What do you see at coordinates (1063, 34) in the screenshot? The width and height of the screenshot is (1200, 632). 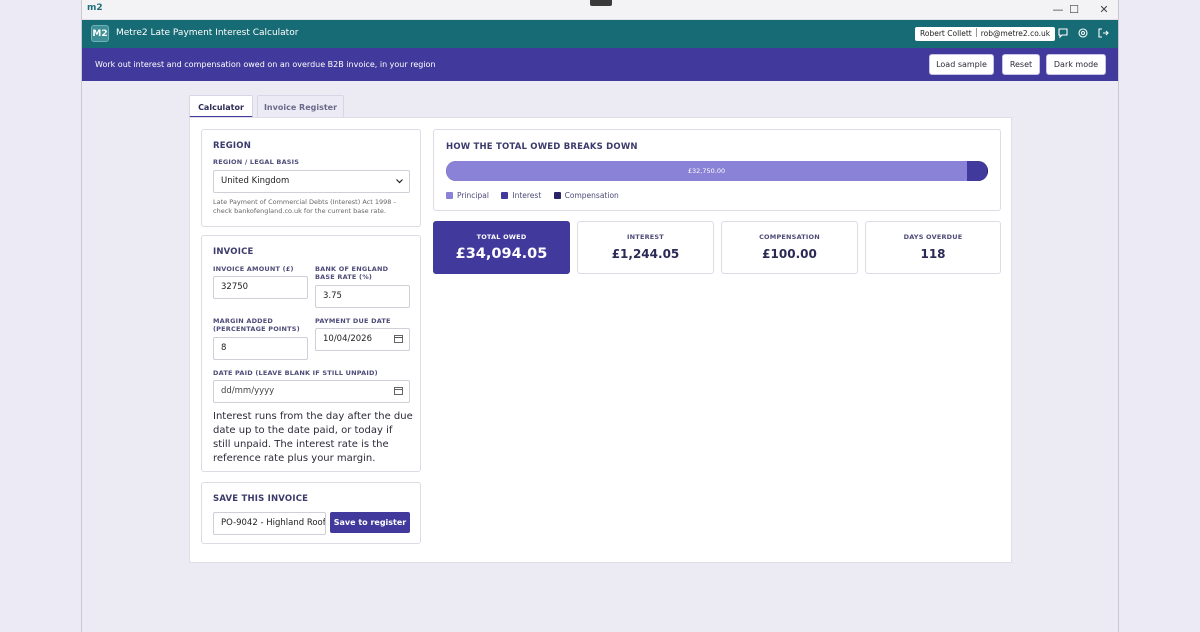 I see `chat-icon` at bounding box center [1063, 34].